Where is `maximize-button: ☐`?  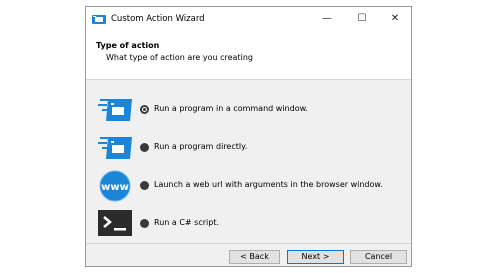
maximize-button: ☐ is located at coordinates (362, 19).